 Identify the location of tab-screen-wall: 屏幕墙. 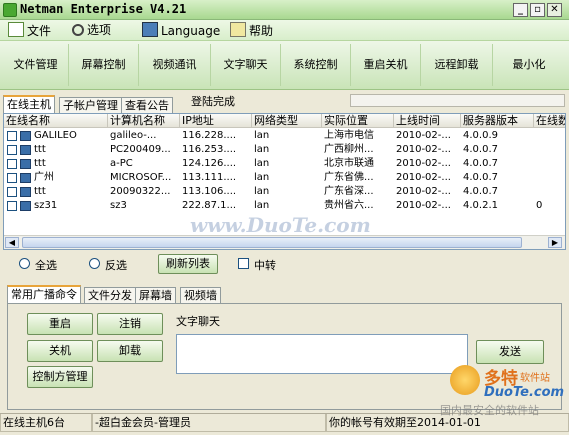
(155, 295).